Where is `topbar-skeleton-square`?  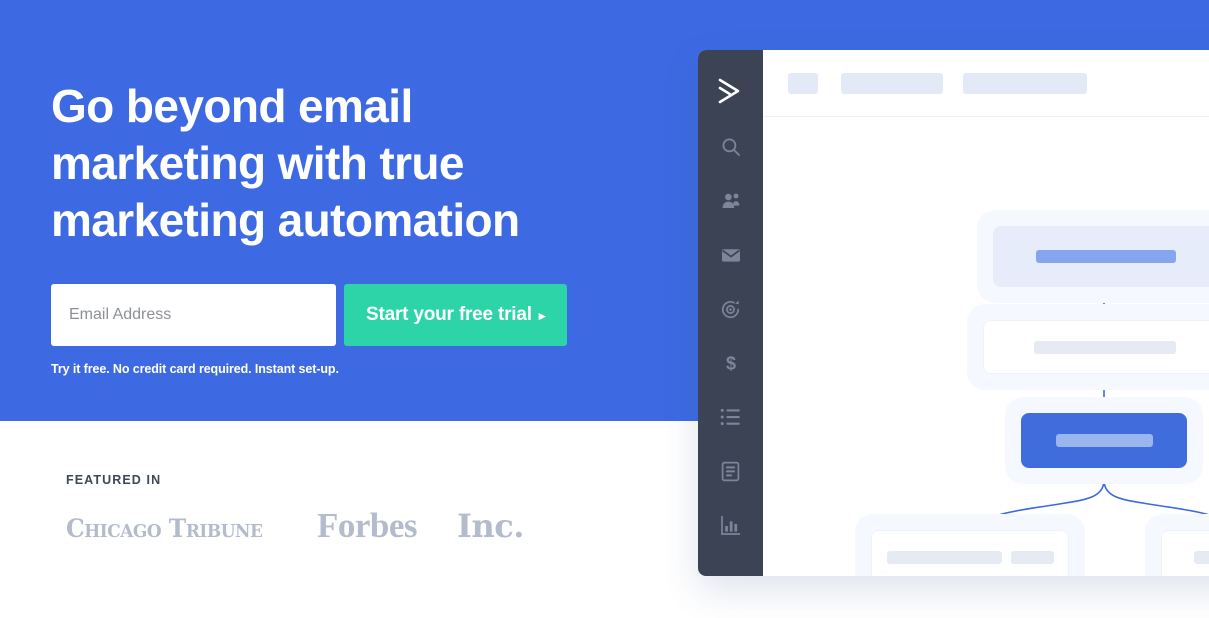 topbar-skeleton-square is located at coordinates (803, 83).